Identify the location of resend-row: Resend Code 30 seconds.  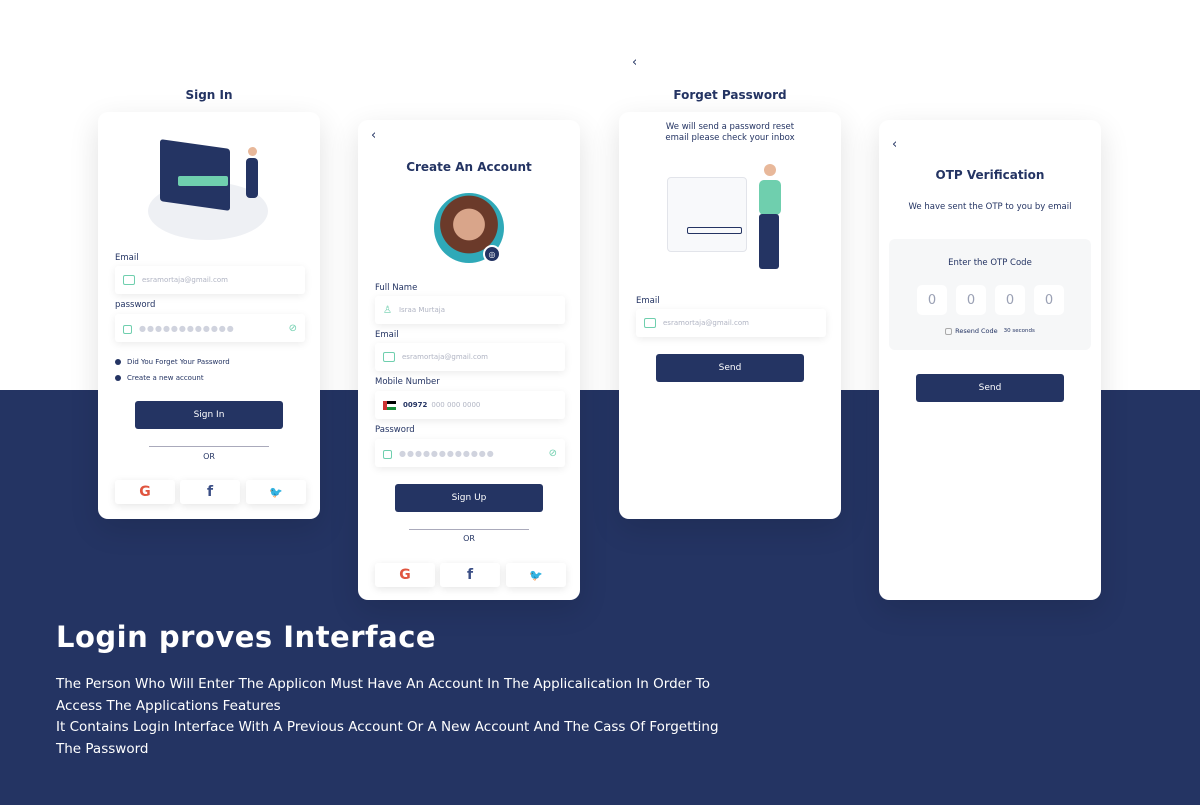
(990, 331).